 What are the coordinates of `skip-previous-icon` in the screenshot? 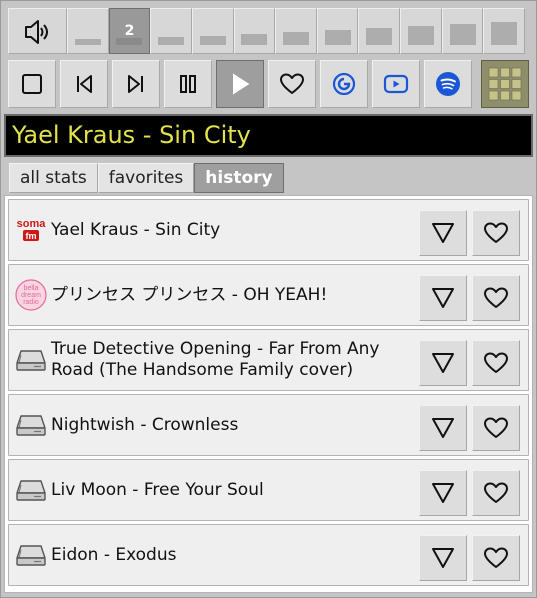 It's located at (84, 84).